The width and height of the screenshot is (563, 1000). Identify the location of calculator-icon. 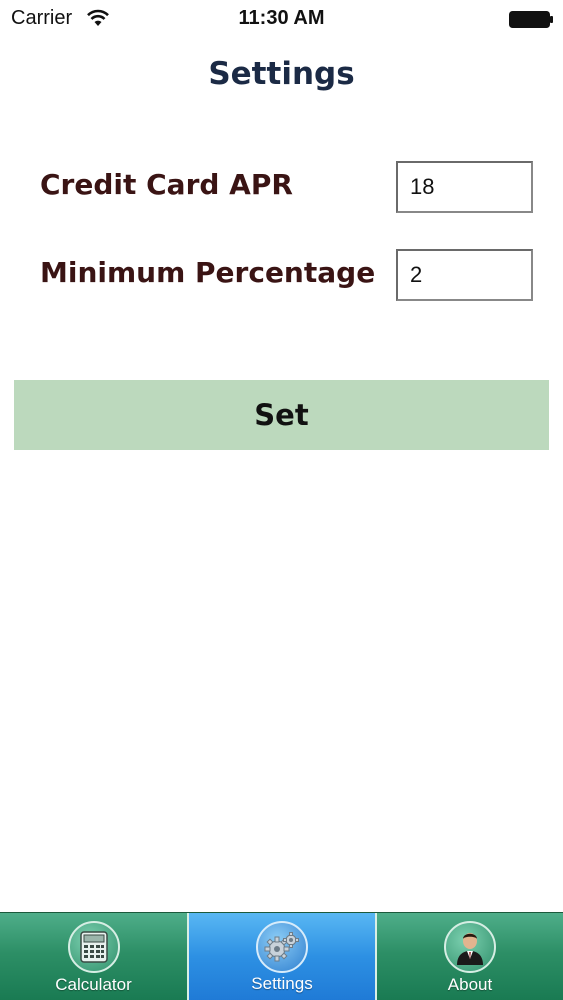
(93, 947).